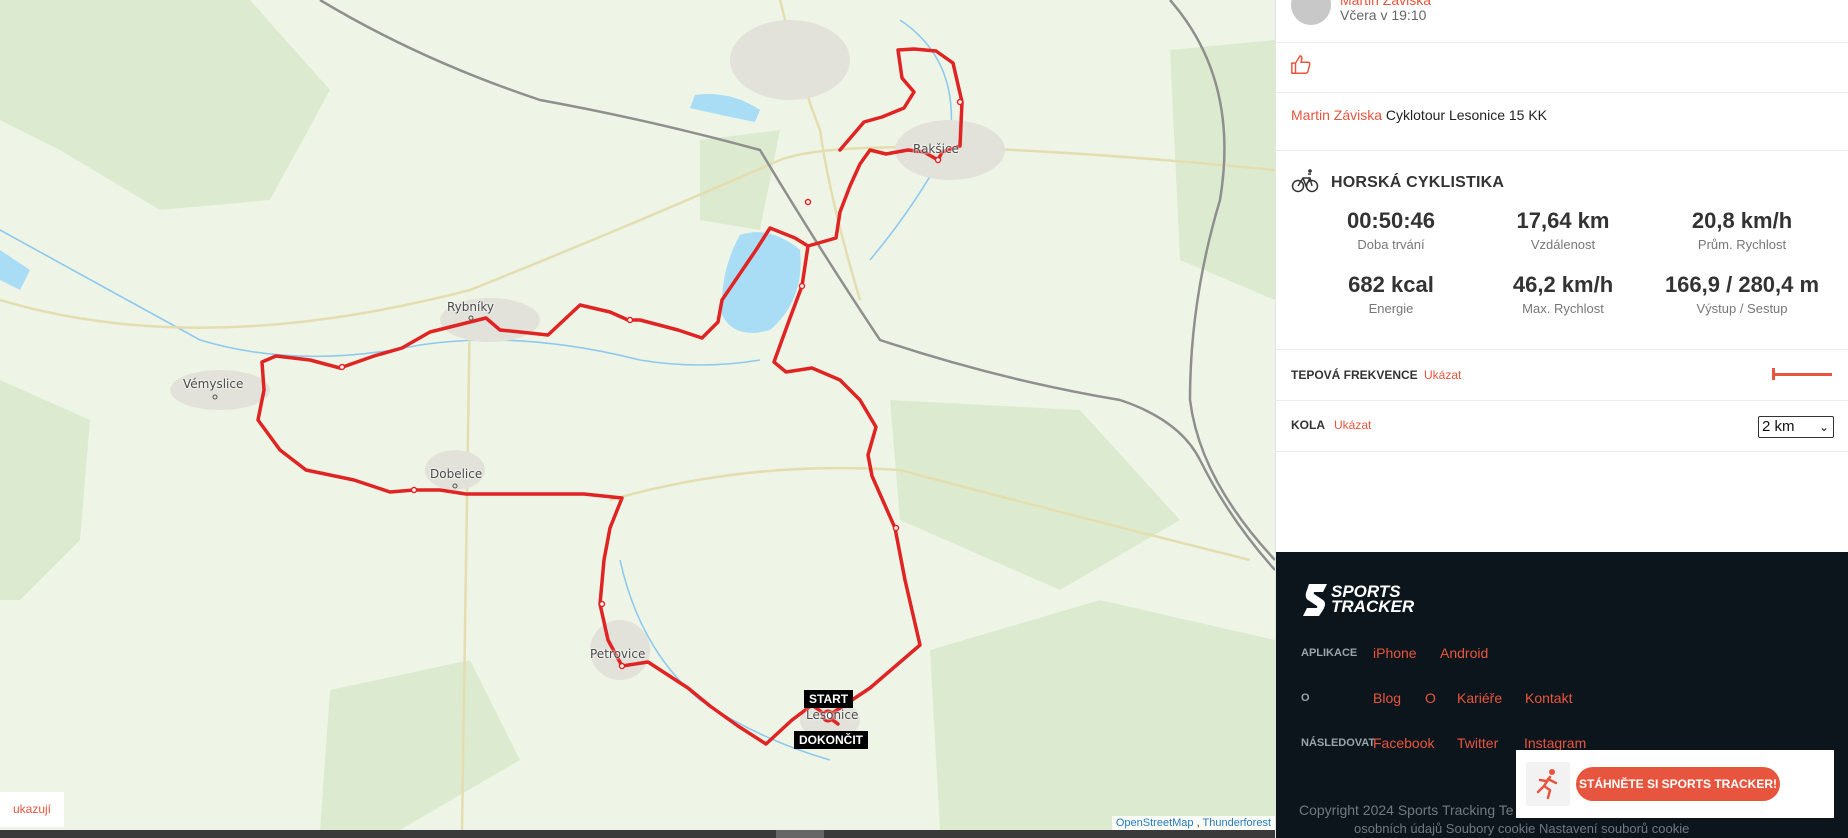 The height and width of the screenshot is (838, 1848). What do you see at coordinates (1563, 284) in the screenshot?
I see `stat-value: 46,2 km/h` at bounding box center [1563, 284].